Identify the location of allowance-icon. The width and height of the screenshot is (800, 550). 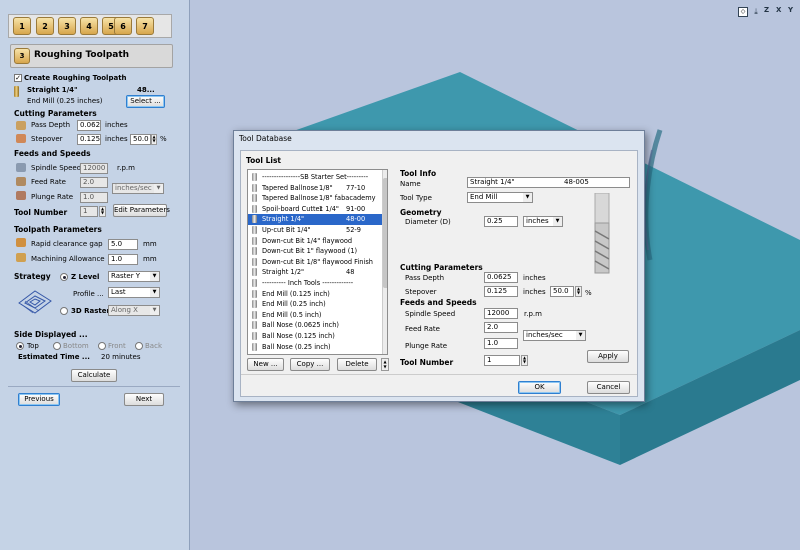
(21, 257).